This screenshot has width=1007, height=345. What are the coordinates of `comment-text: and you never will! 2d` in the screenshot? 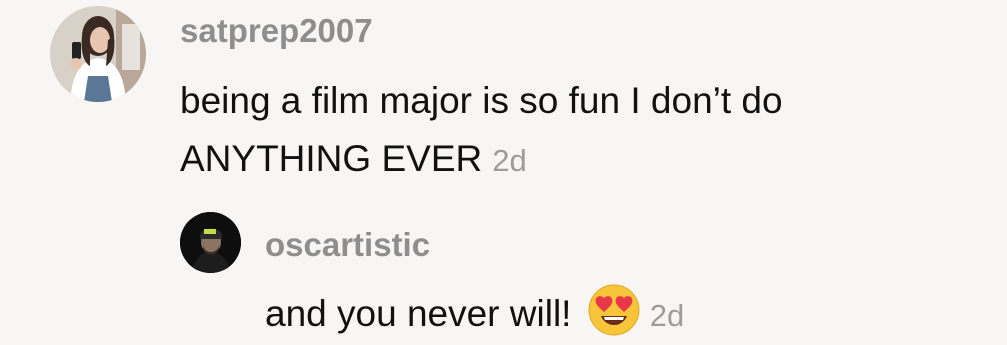 It's located at (474, 314).